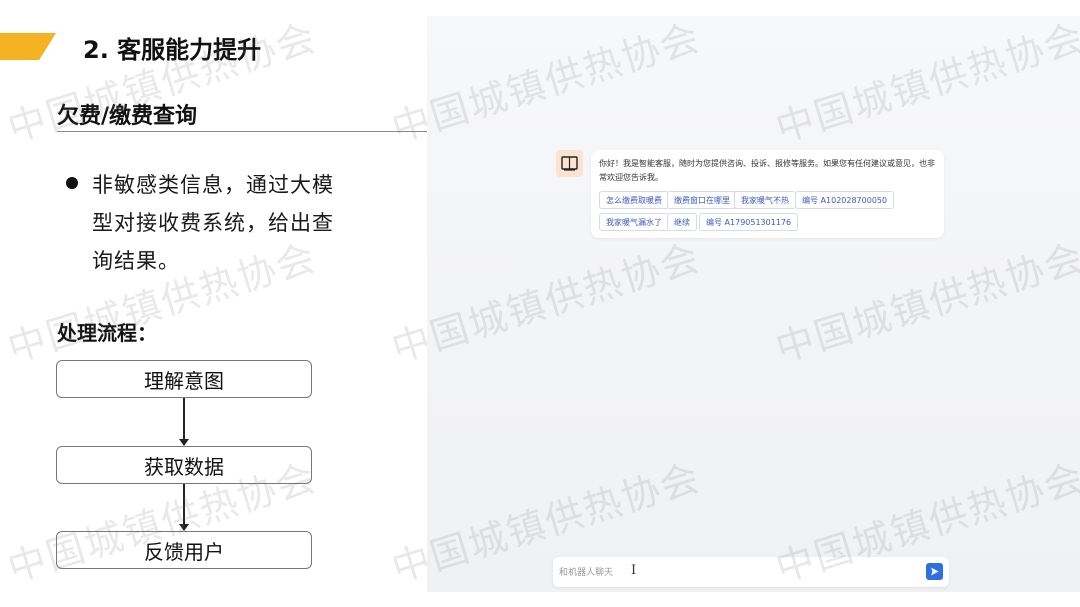  I want to click on flow-step-feedback-user: 反馈用户, so click(184, 550).